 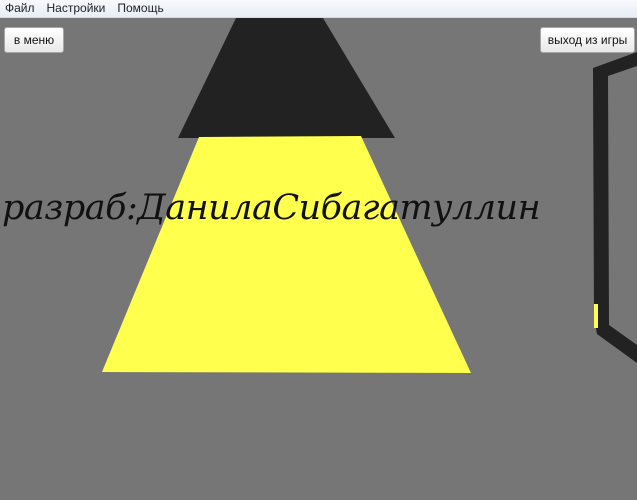 I want to click on exit-game-button: выход из игры, so click(x=587, y=40).